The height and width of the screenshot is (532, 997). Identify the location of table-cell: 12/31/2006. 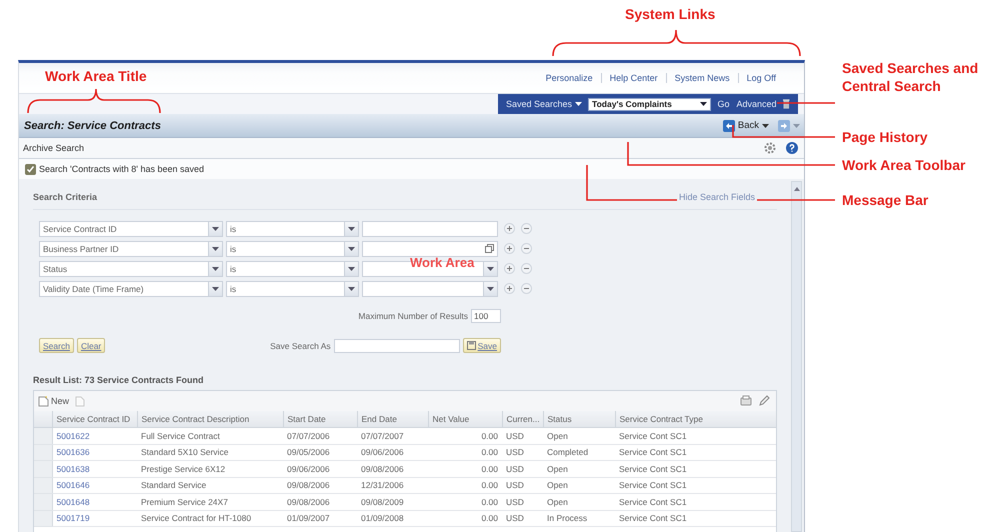
(392, 485).